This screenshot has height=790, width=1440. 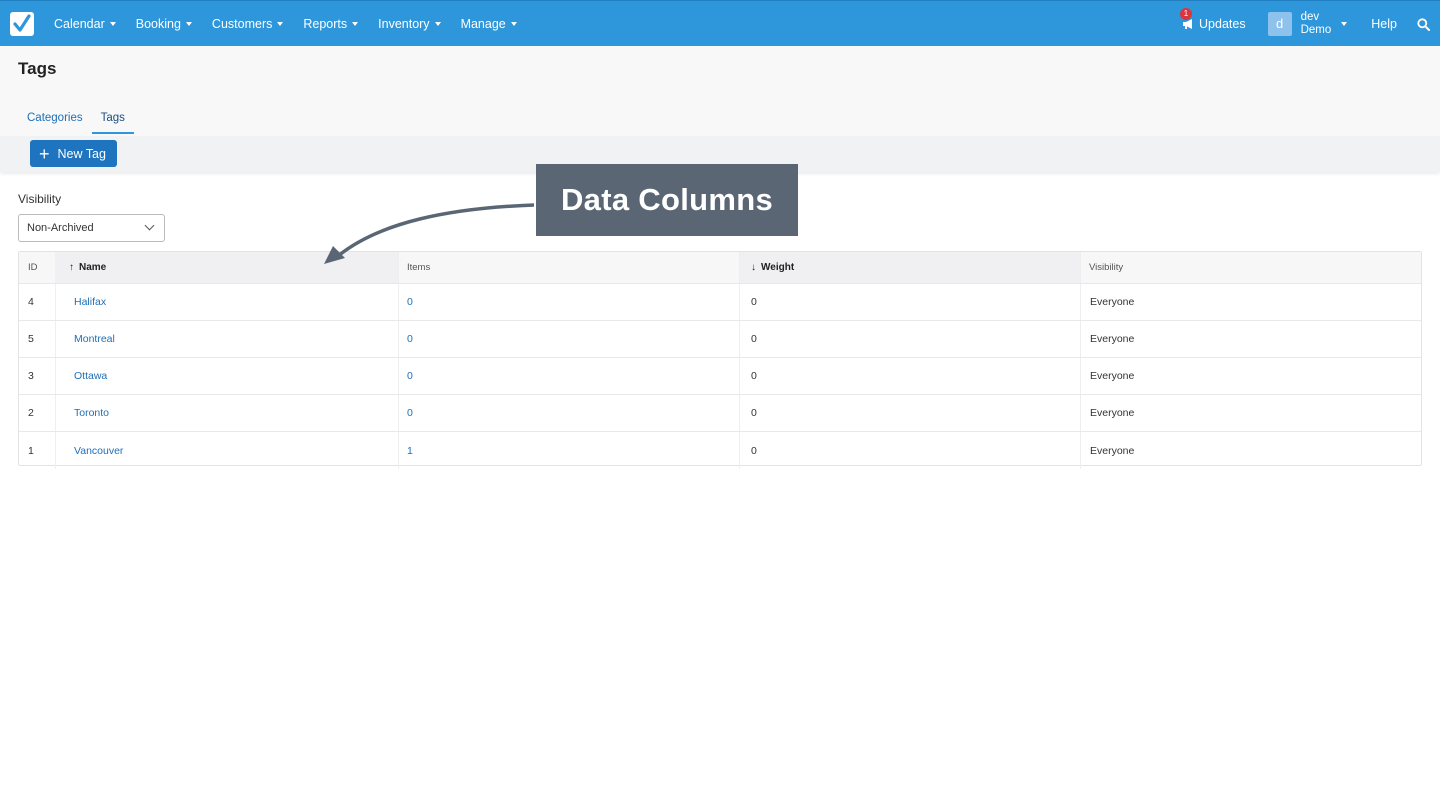 I want to click on nav-reports: Reports, so click(x=330, y=24).